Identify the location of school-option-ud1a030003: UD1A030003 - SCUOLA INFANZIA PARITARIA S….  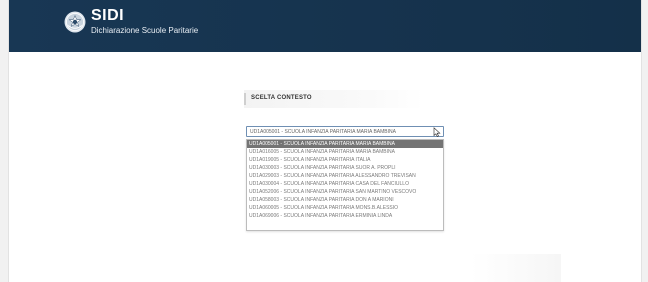
(345, 168).